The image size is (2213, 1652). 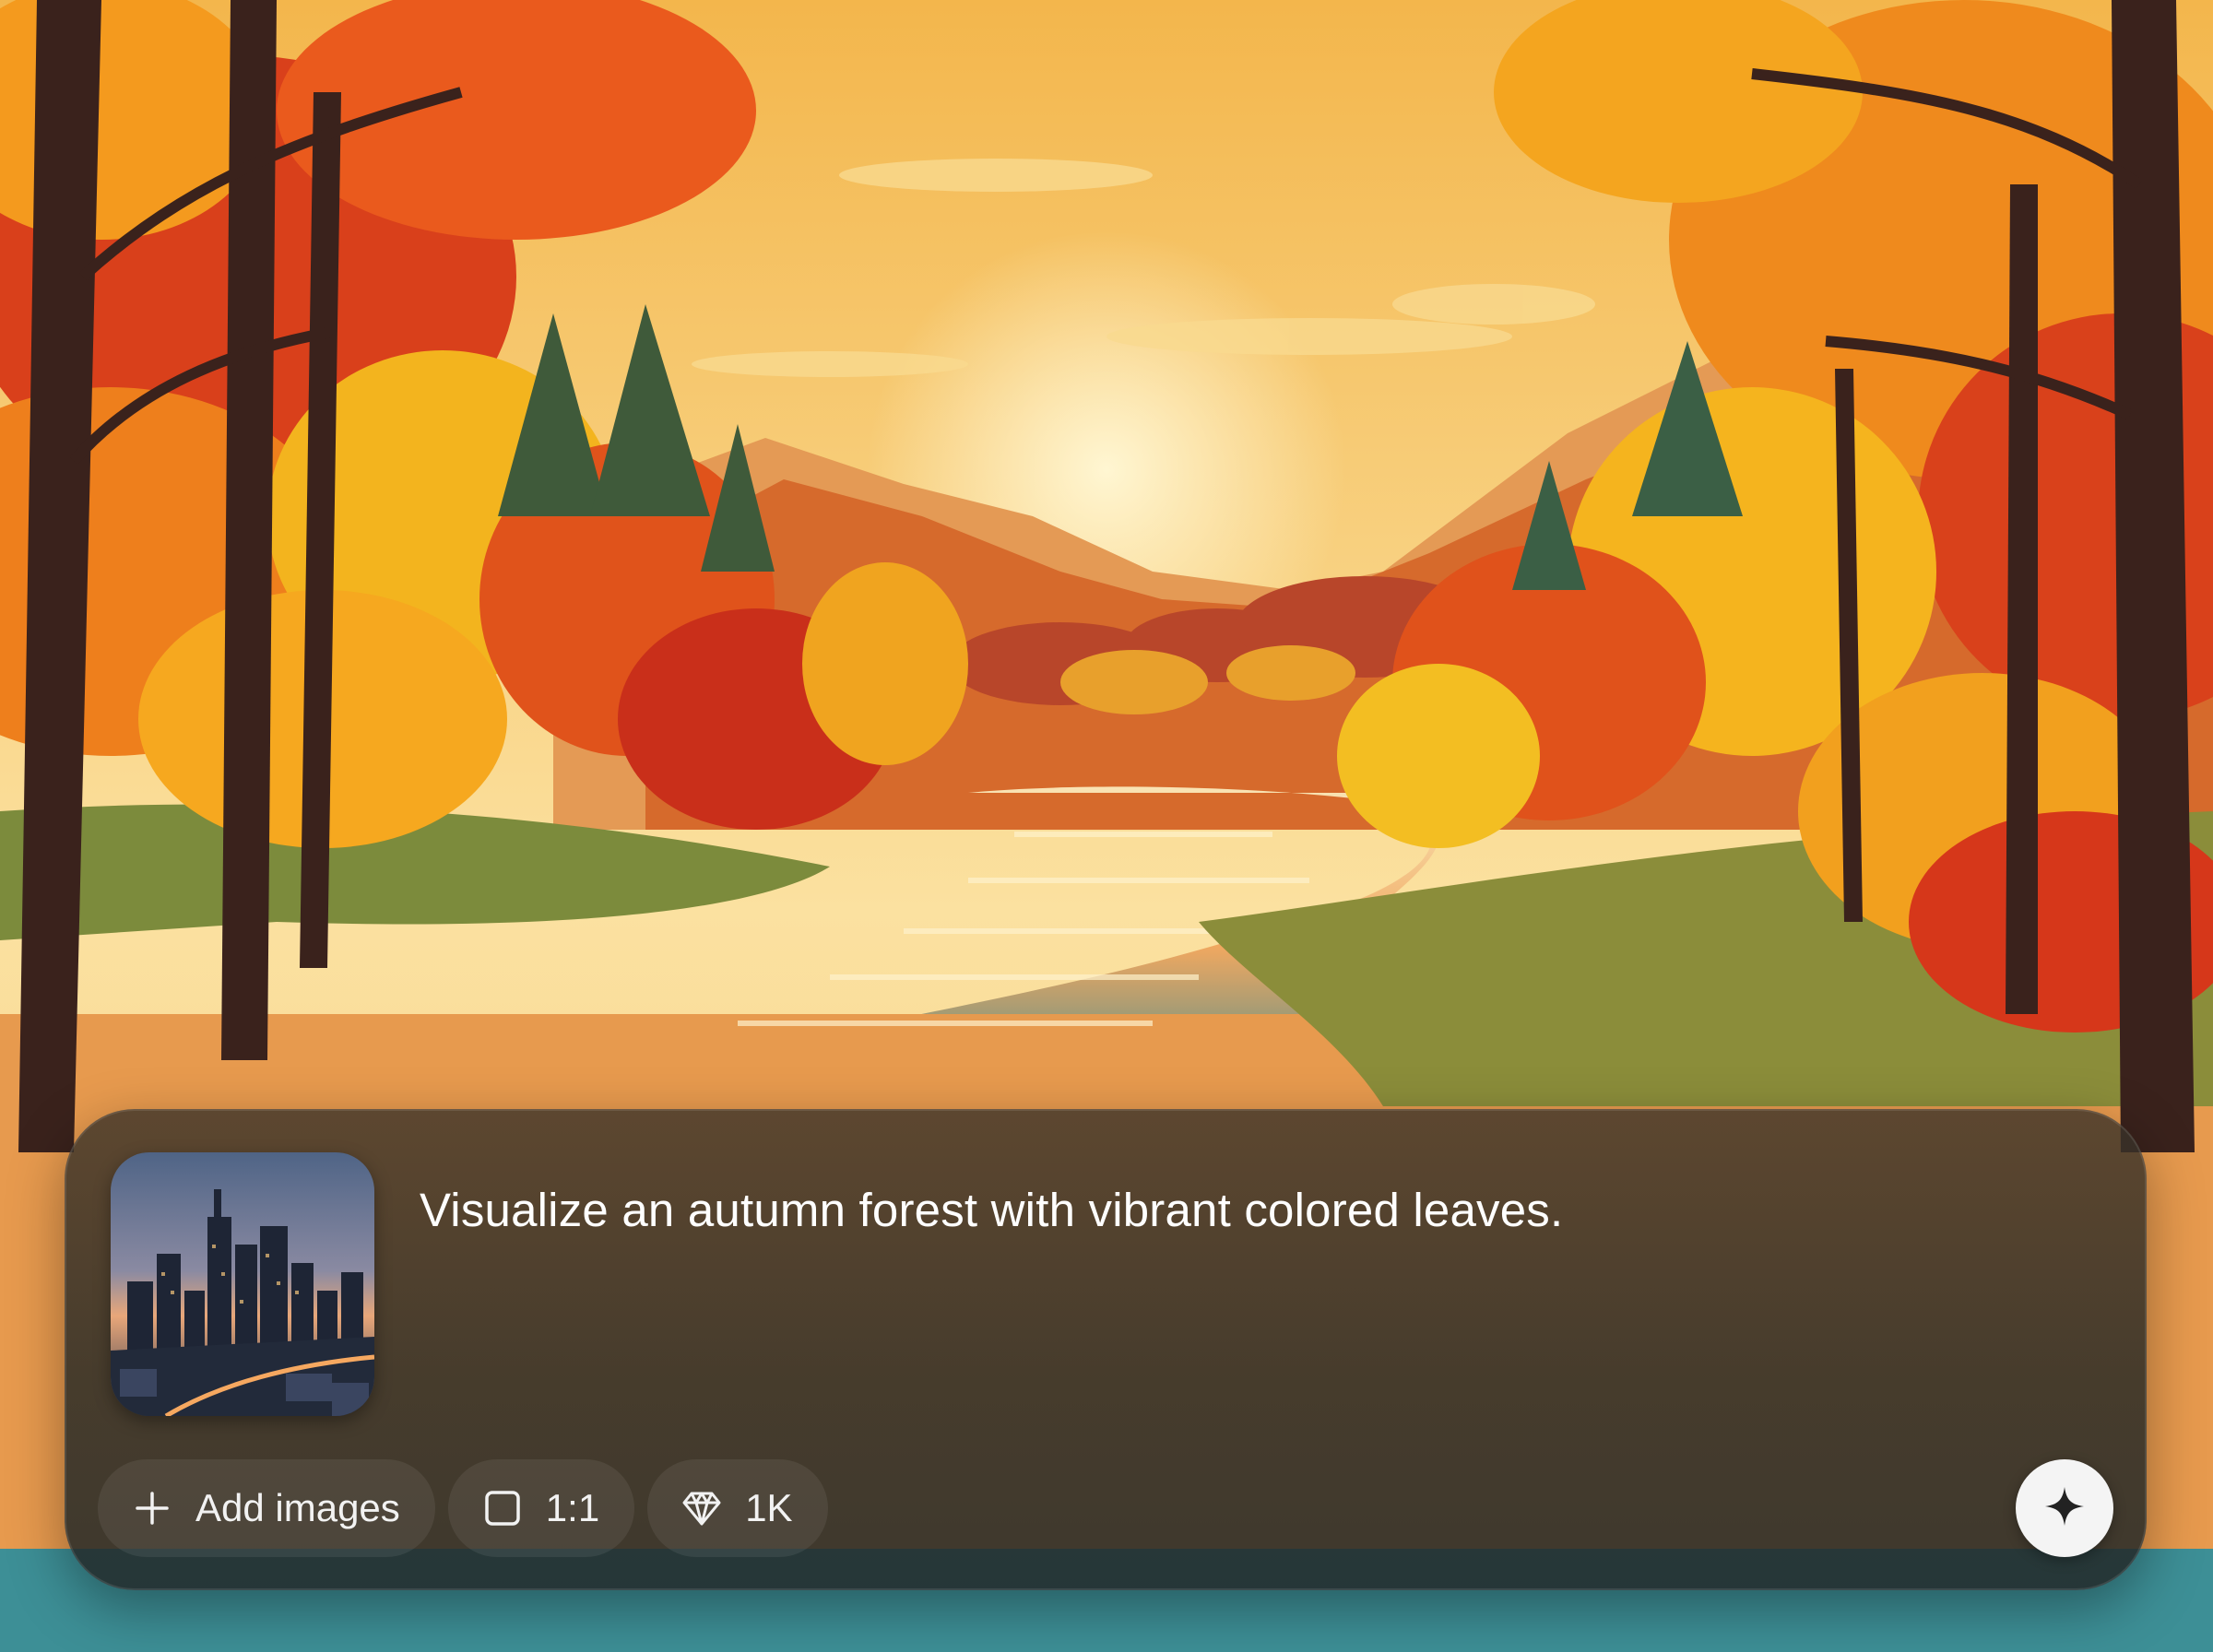 What do you see at coordinates (502, 1508) in the screenshot?
I see `square-icon` at bounding box center [502, 1508].